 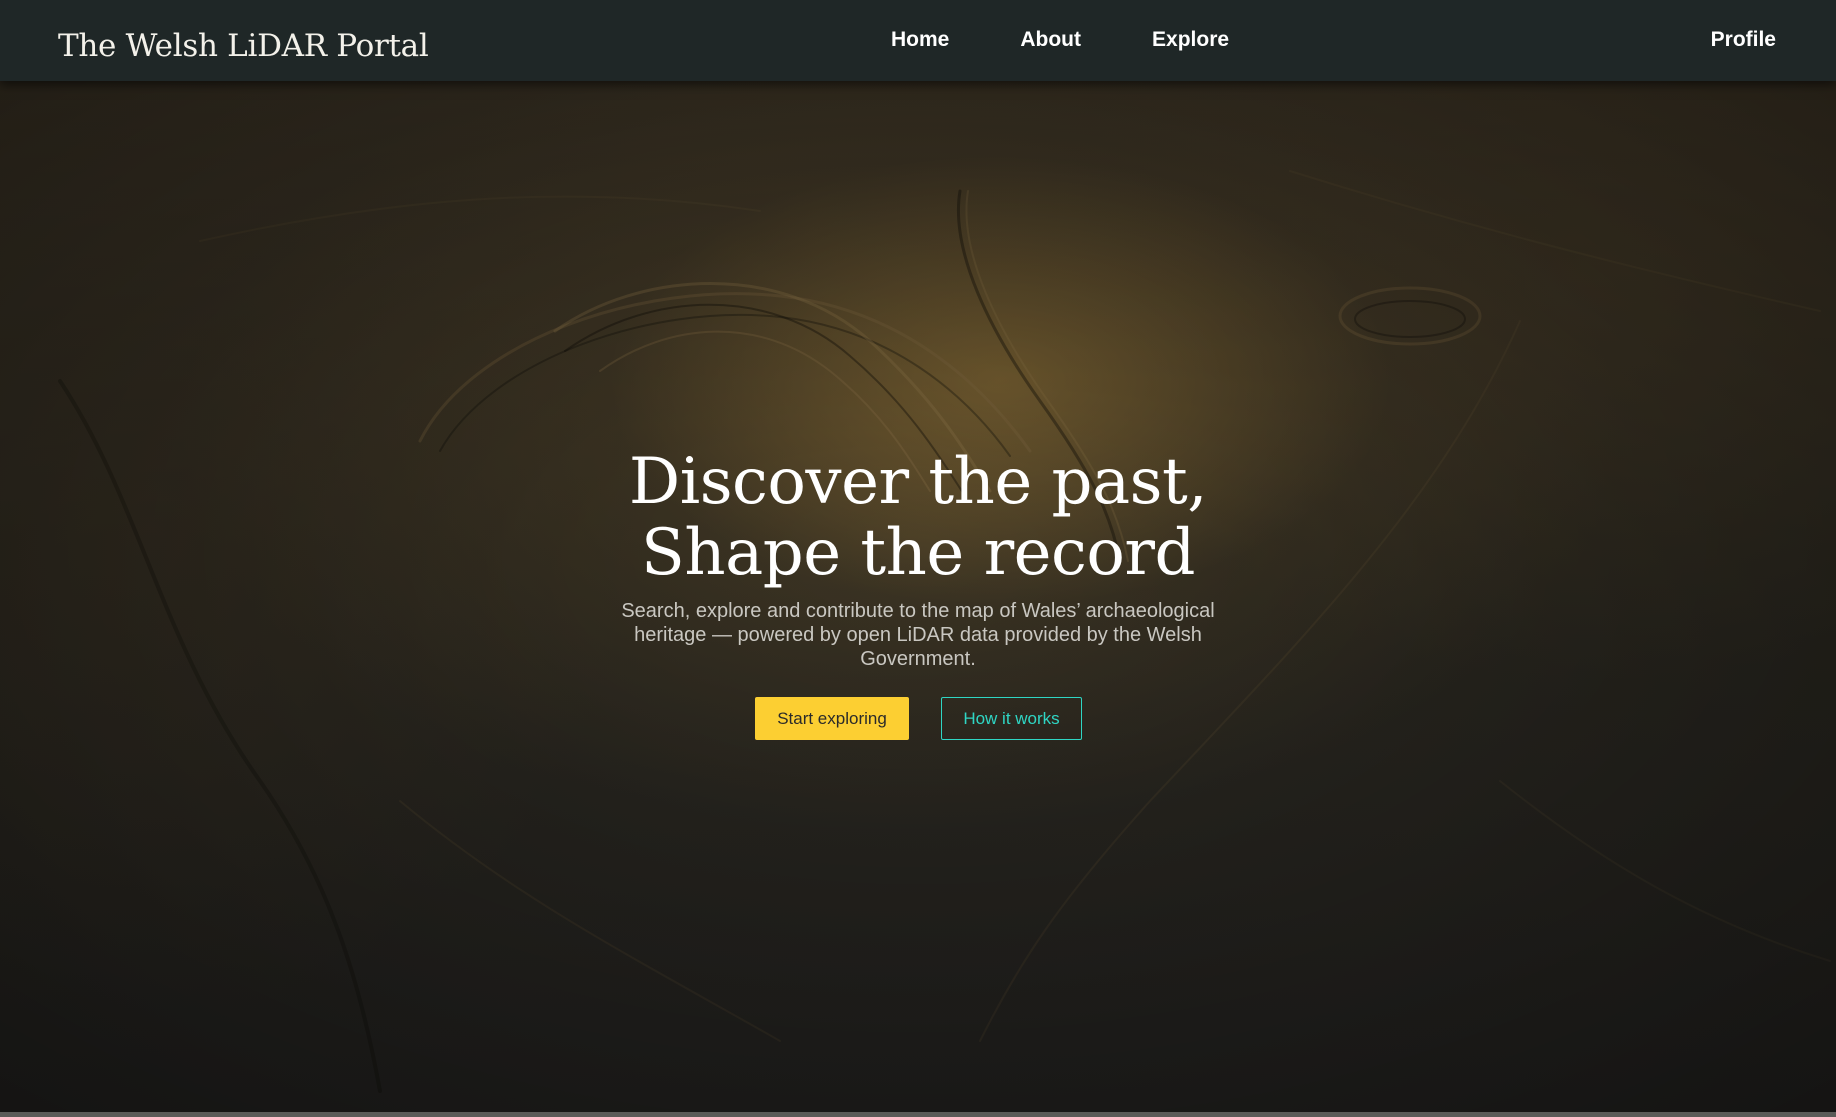 What do you see at coordinates (243, 46) in the screenshot?
I see `site-brand: The Welsh LiDAR Portal` at bounding box center [243, 46].